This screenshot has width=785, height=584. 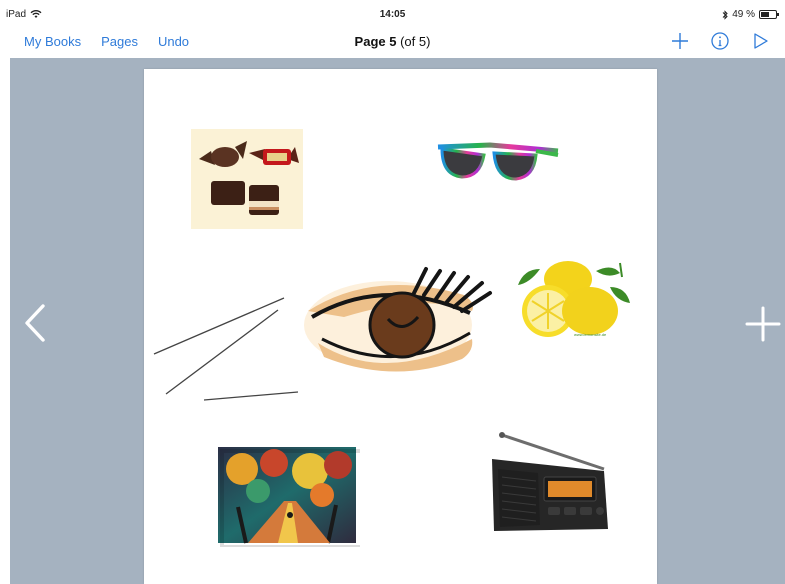 What do you see at coordinates (769, 14) in the screenshot?
I see `battery-icon` at bounding box center [769, 14].